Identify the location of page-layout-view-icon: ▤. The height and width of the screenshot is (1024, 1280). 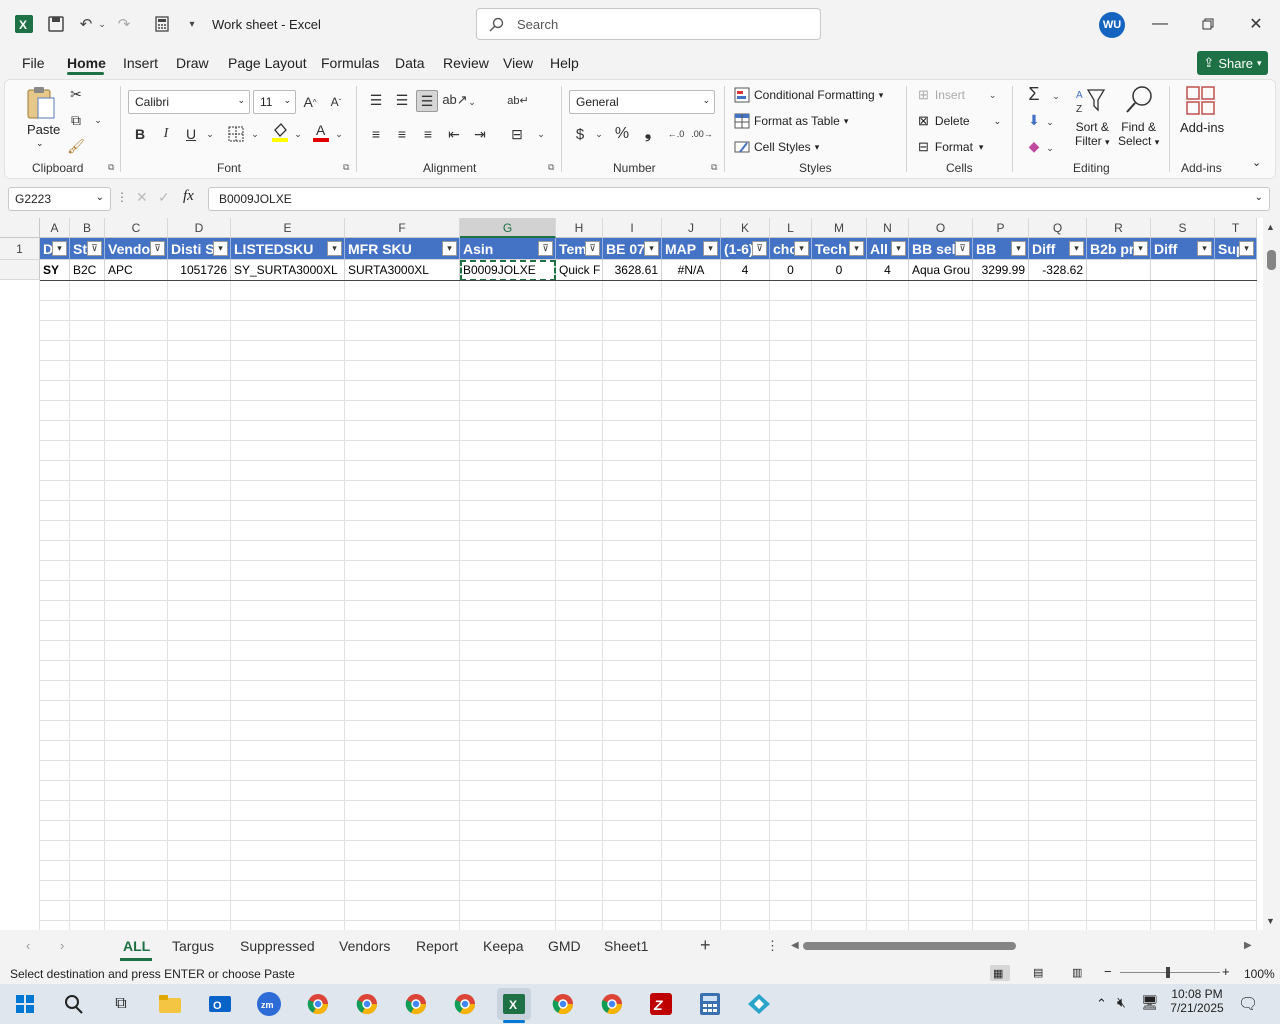
(1038, 972).